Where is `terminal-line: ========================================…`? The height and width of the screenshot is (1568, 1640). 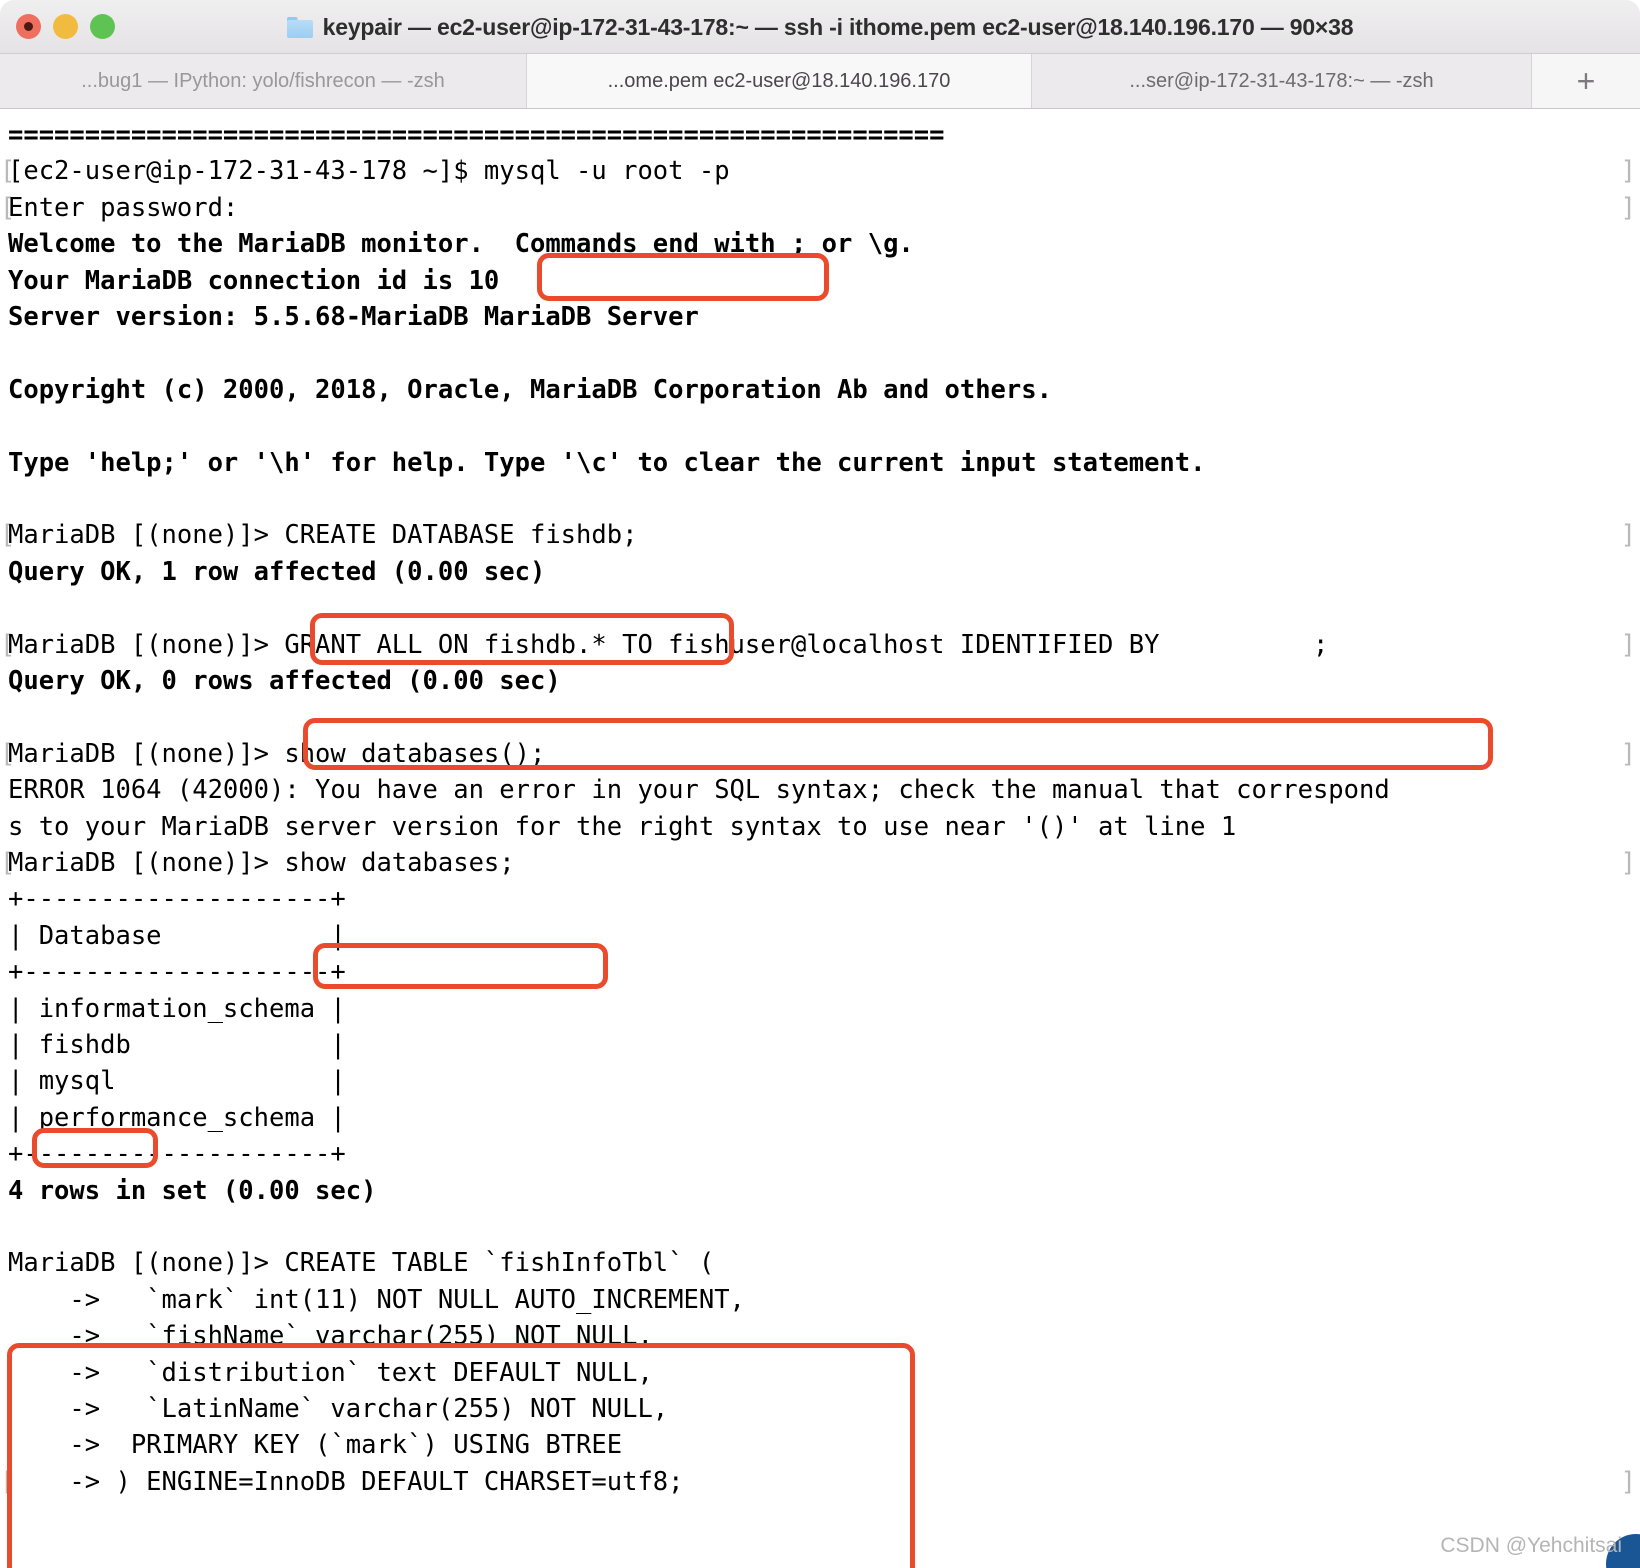
terminal-line: ========================================… is located at coordinates (476, 135).